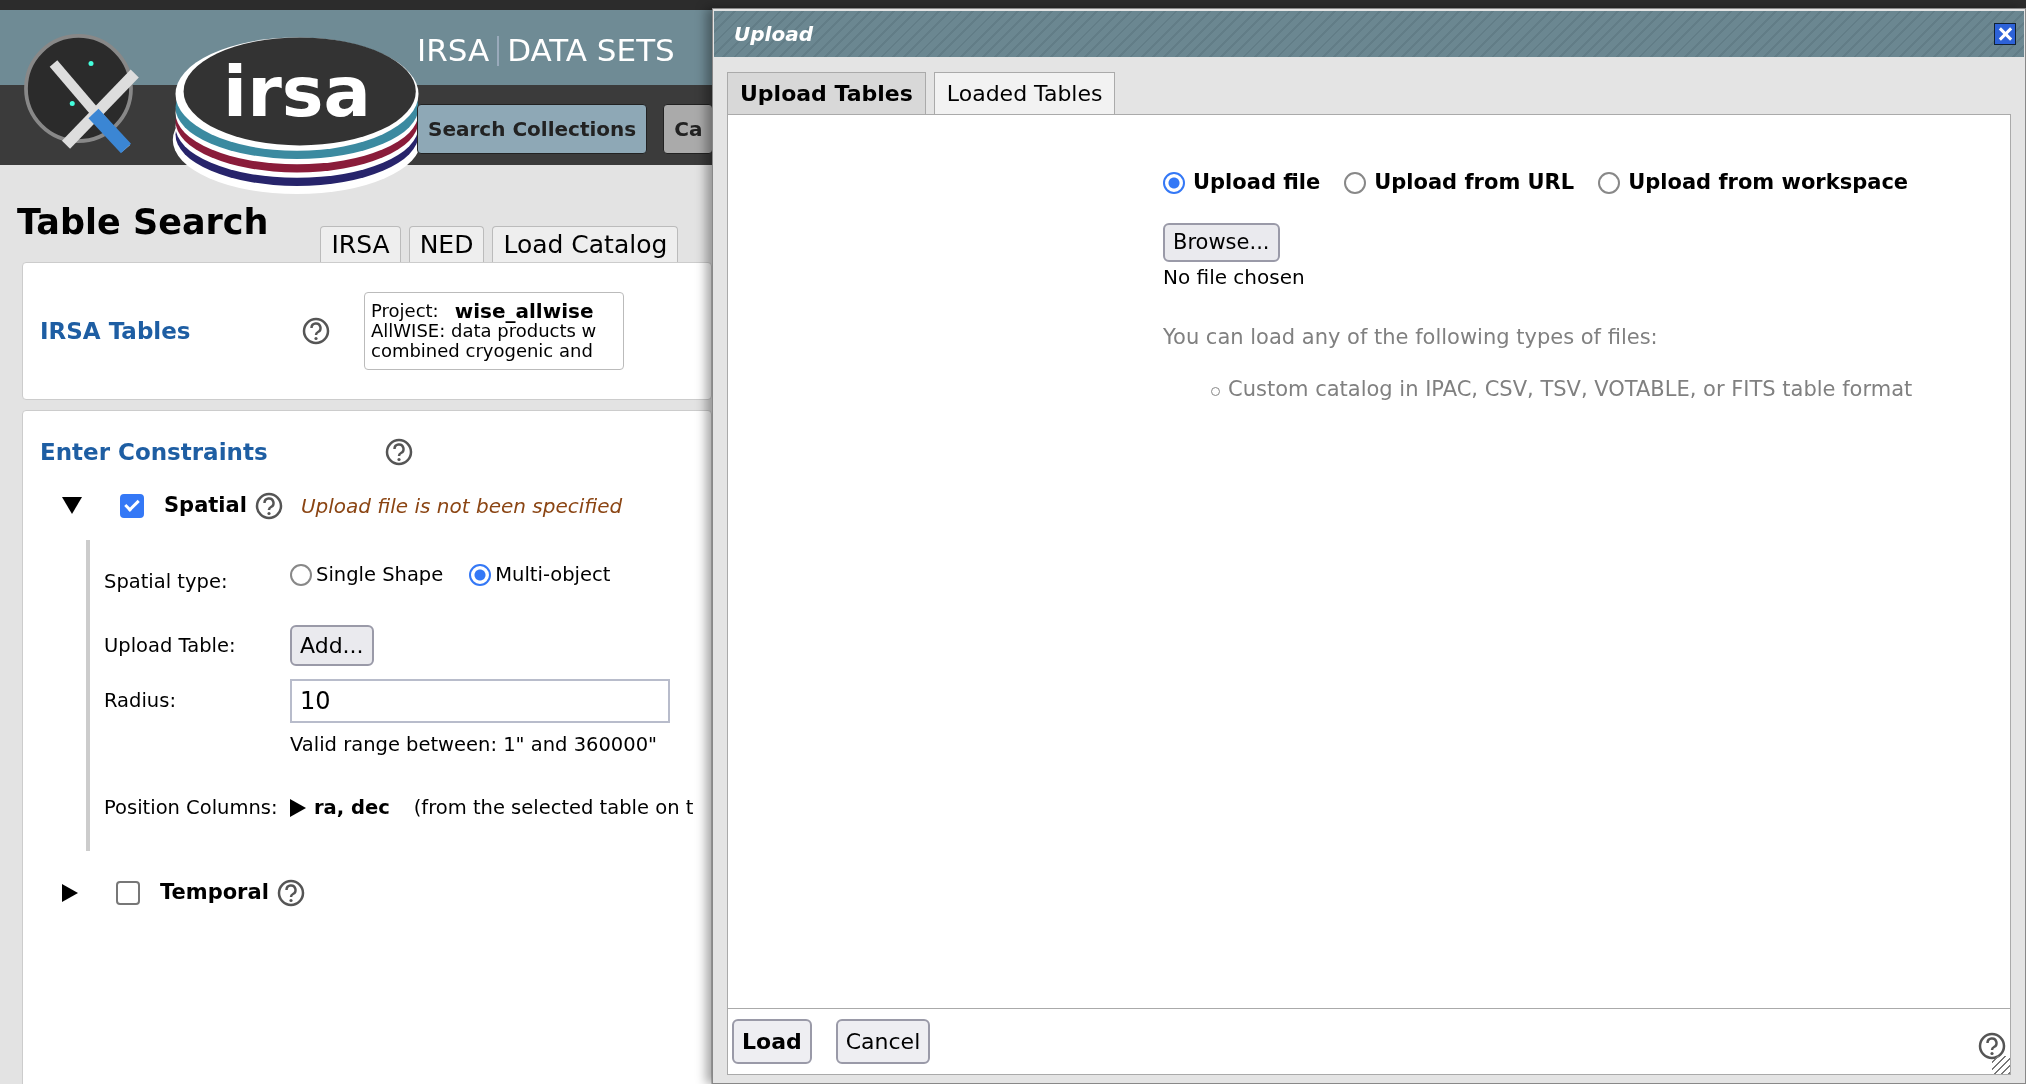 This screenshot has height=1084, width=2026. What do you see at coordinates (532, 129) in the screenshot?
I see `nav-button: Search Collections` at bounding box center [532, 129].